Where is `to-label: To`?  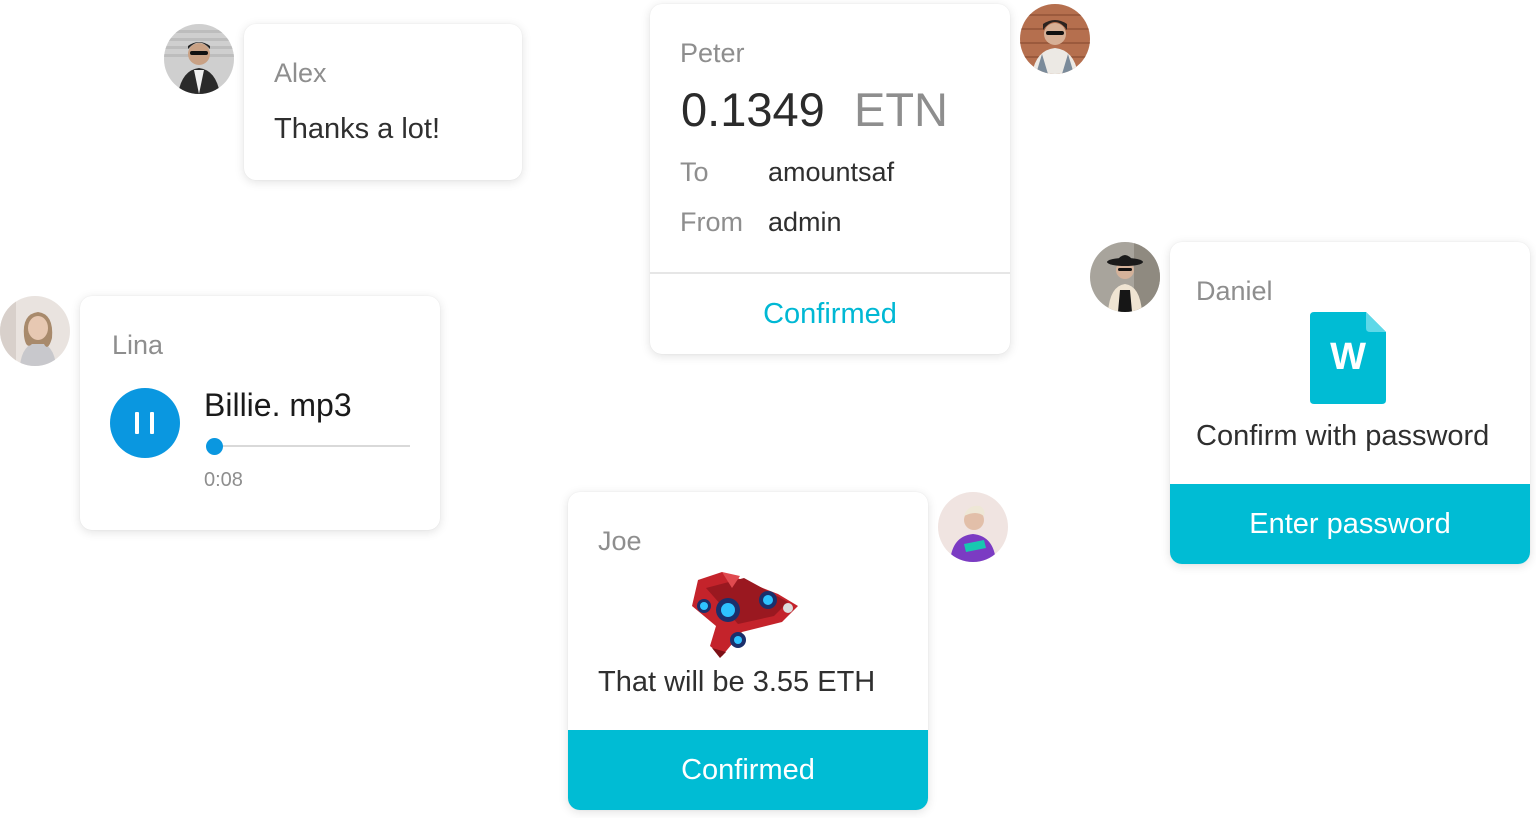 to-label: To is located at coordinates (694, 172).